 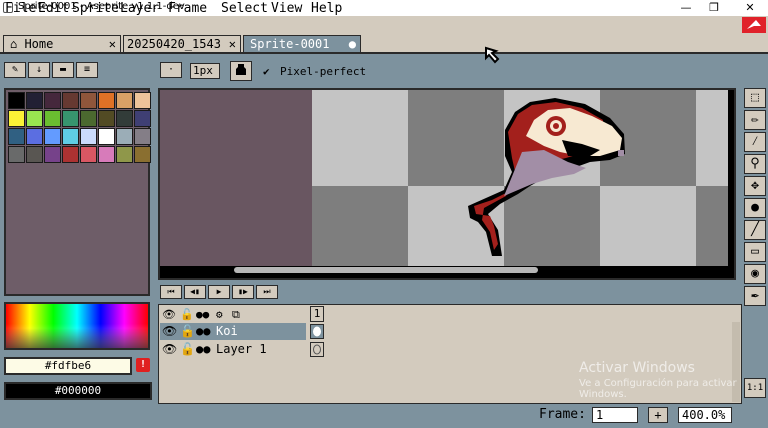 What do you see at coordinates (615, 415) in the screenshot?
I see `frame-field: 1` at bounding box center [615, 415].